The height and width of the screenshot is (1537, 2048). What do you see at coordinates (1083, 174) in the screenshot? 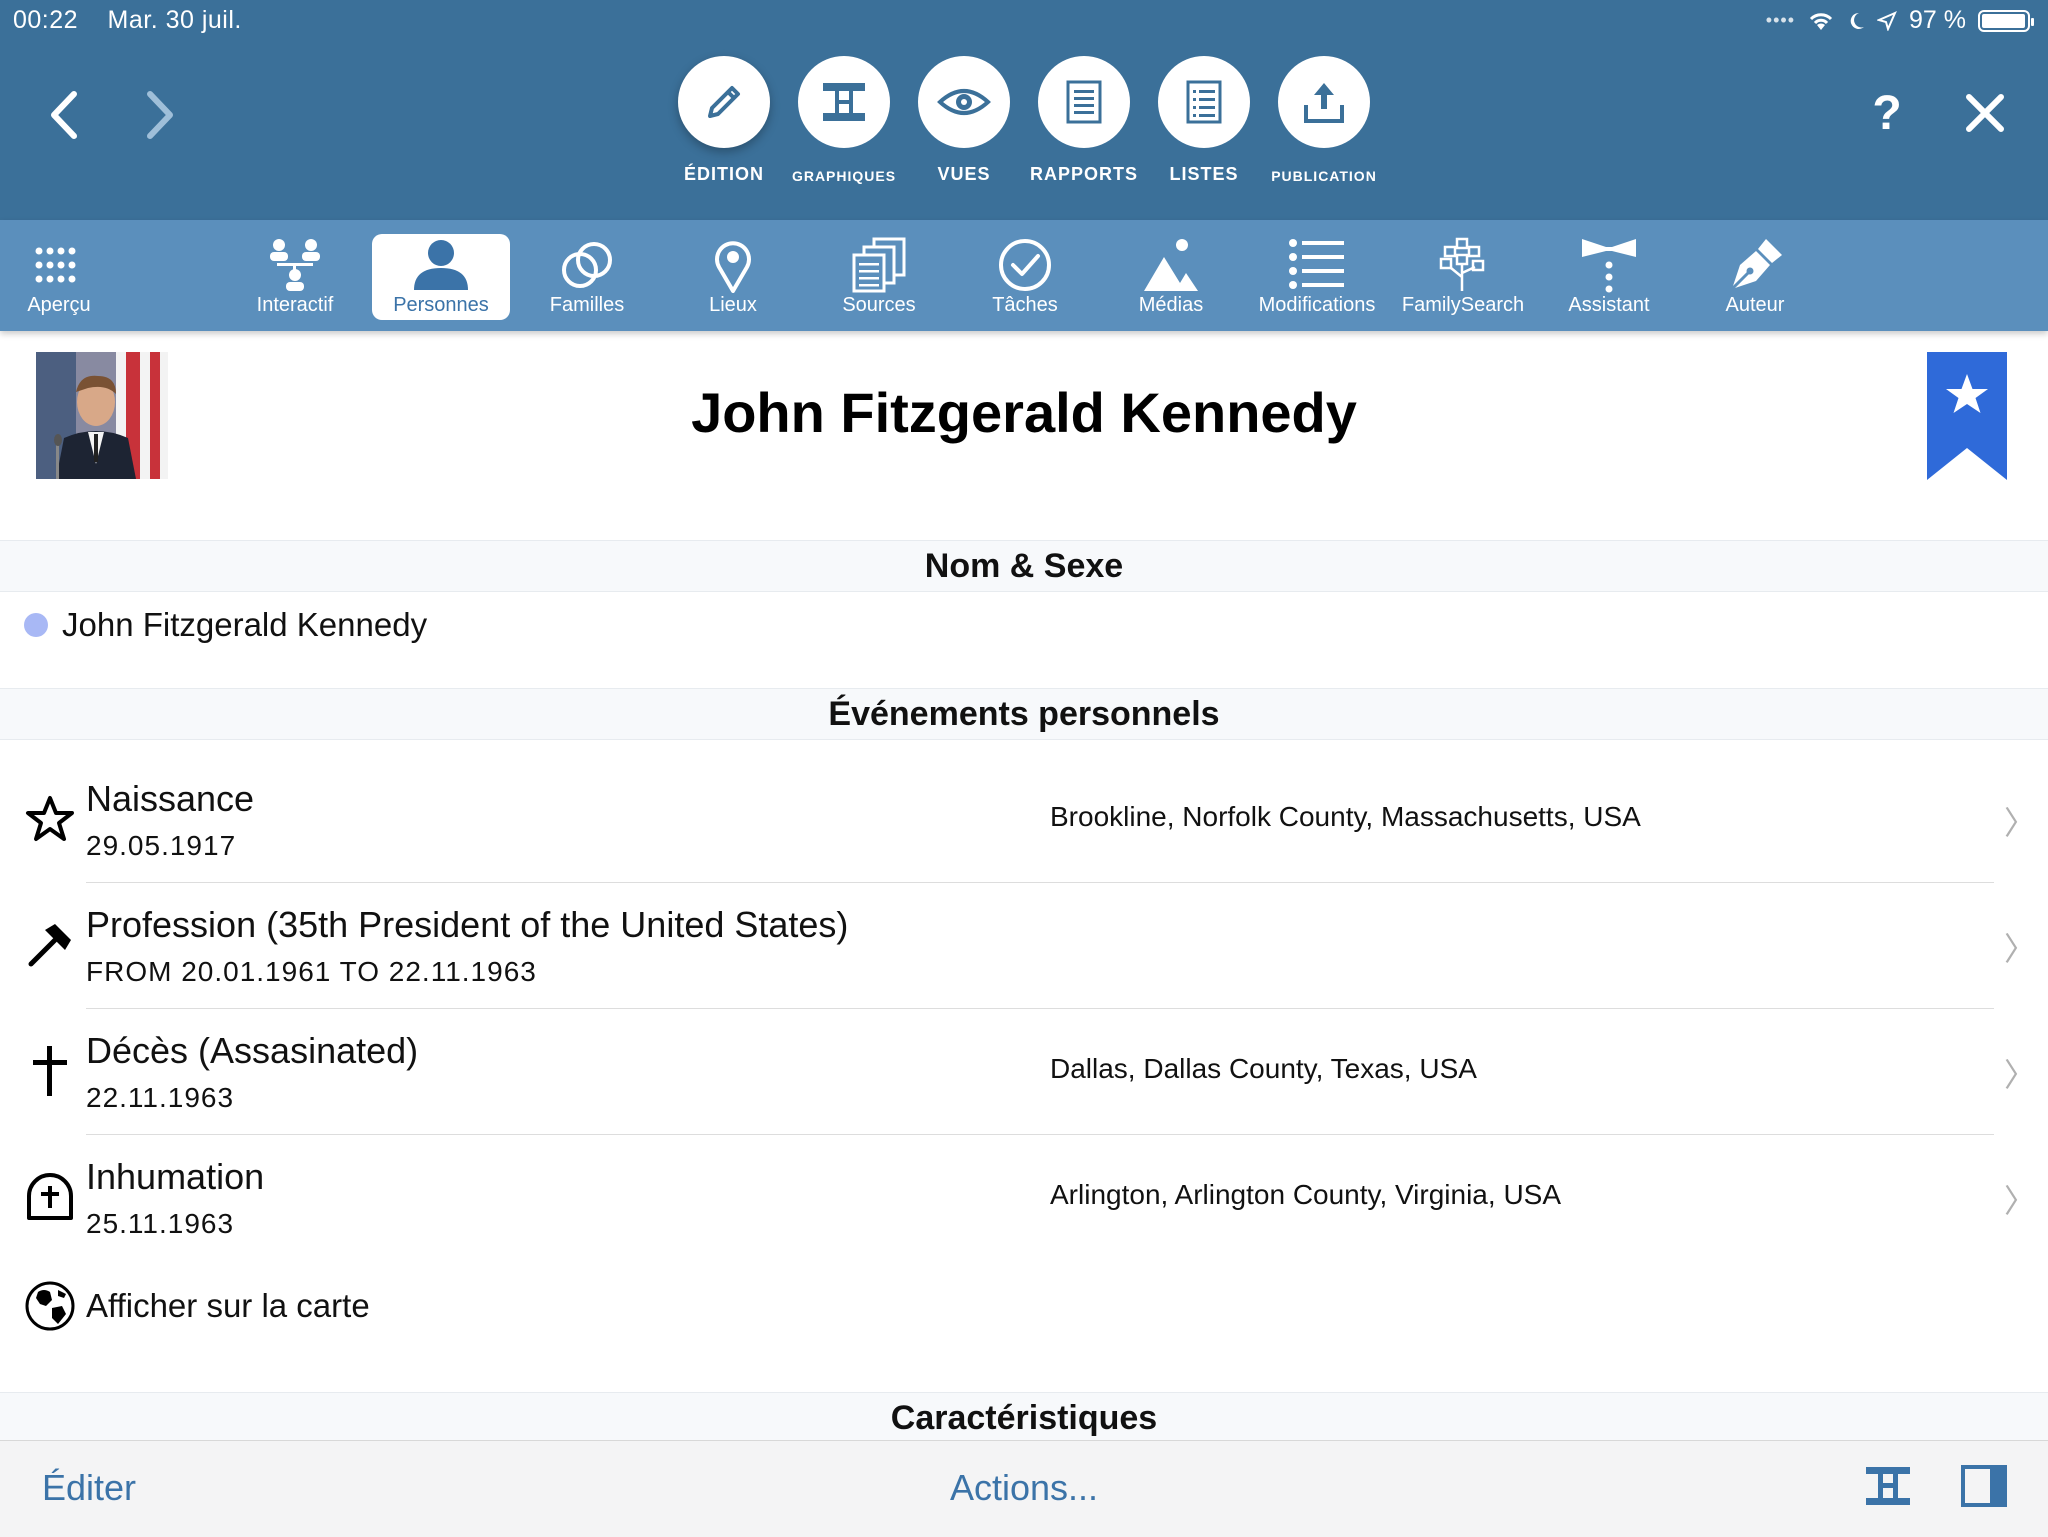
I see `mode-rapports-label: RAPPORTS` at bounding box center [1083, 174].